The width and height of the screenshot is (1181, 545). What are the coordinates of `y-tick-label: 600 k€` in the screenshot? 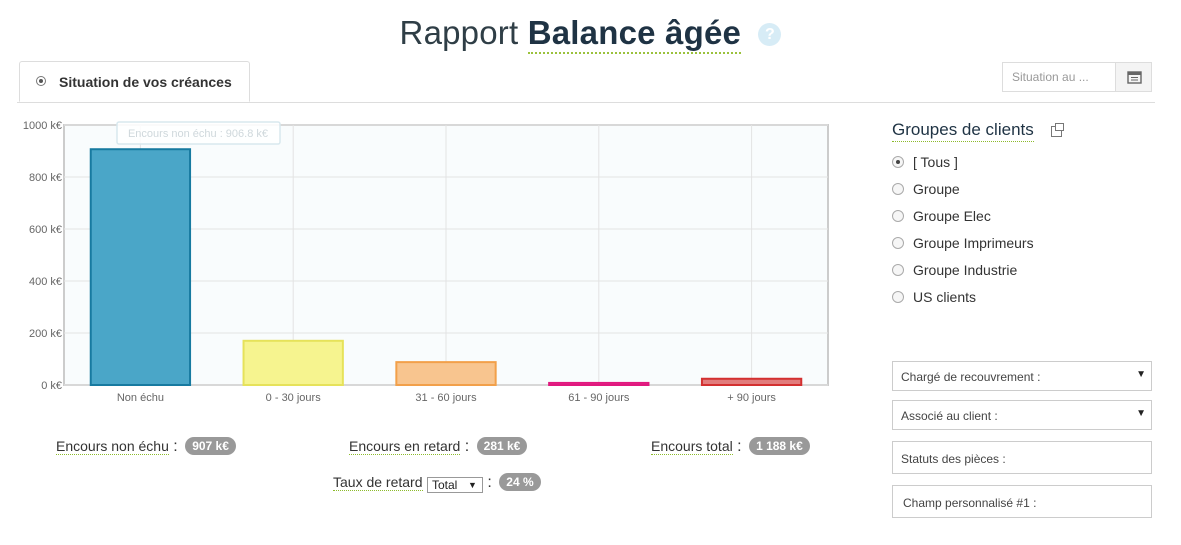 It's located at (45, 230).